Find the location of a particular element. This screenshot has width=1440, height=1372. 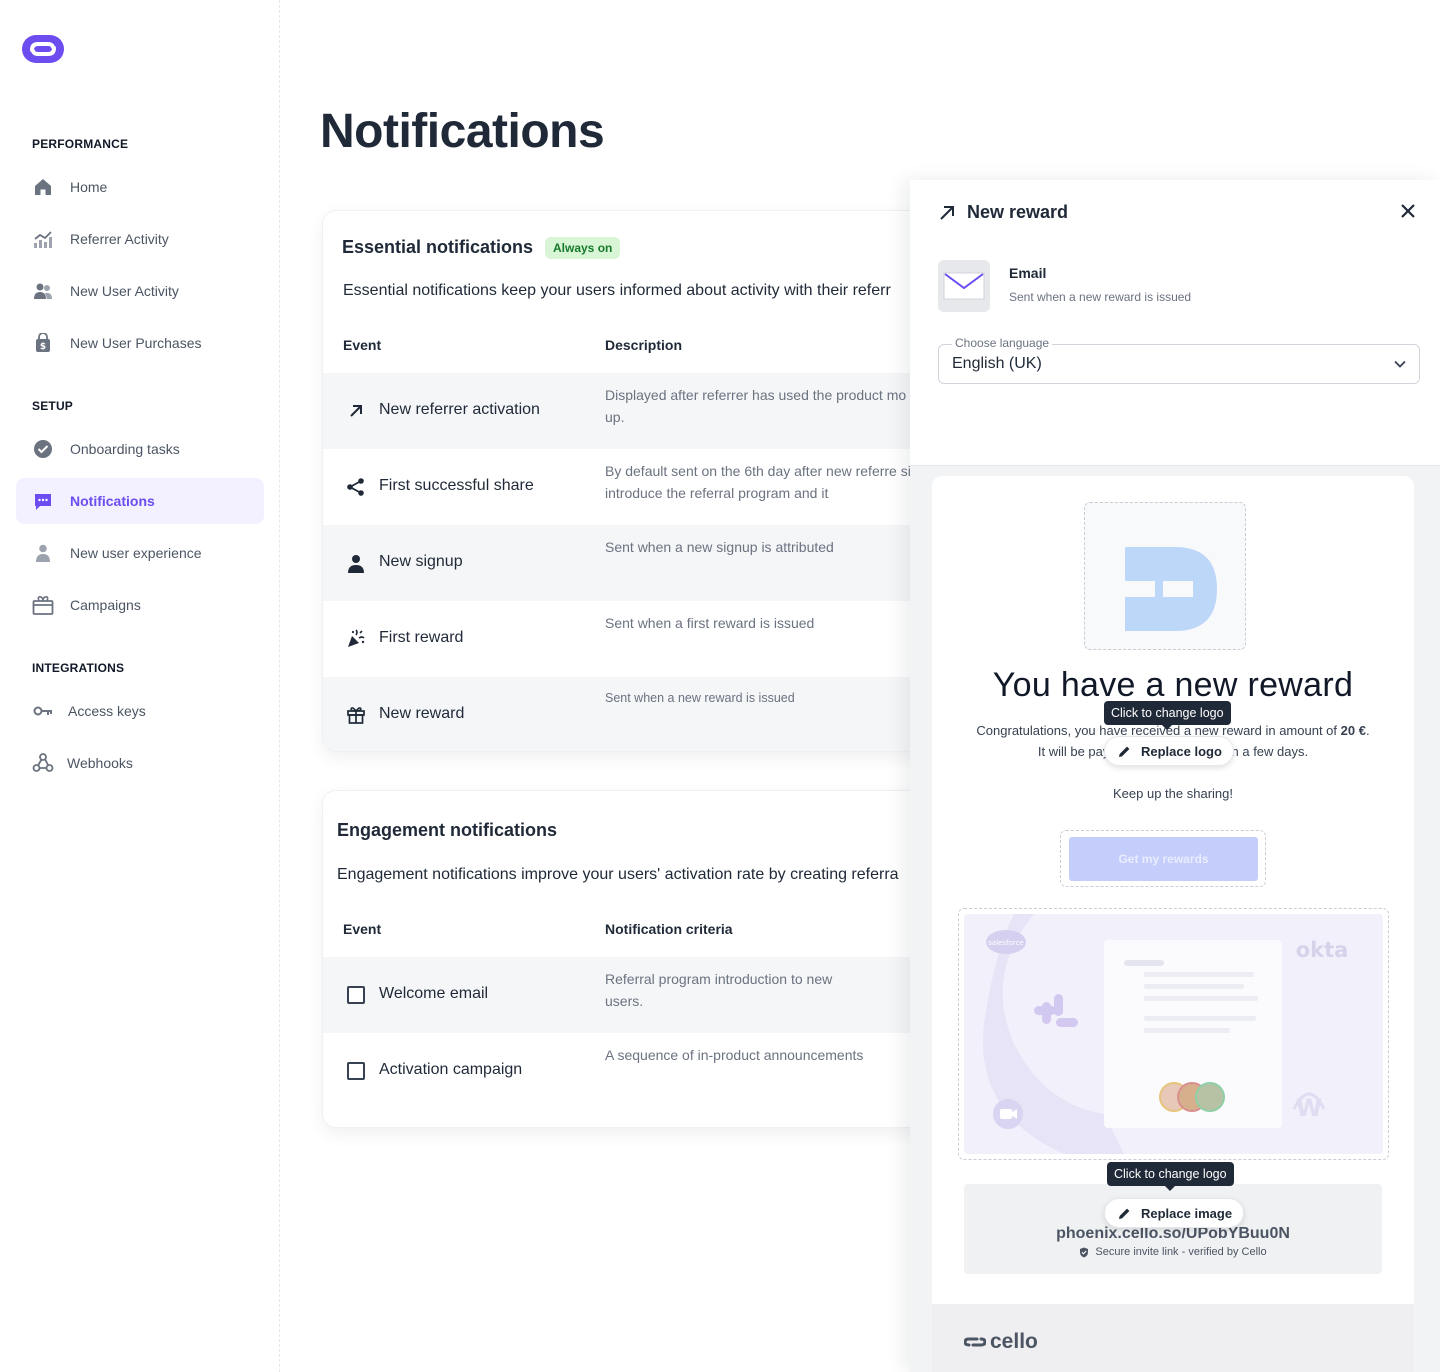

sidebar-item-label: Home is located at coordinates (89, 187).